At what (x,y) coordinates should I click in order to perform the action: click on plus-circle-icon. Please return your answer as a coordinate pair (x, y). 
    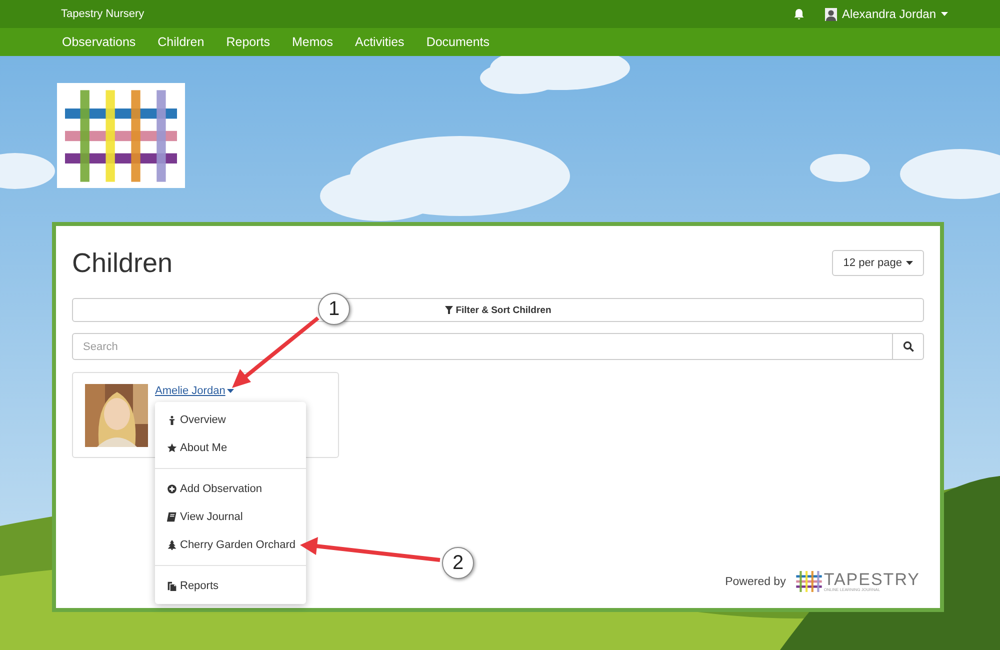
    Looking at the image, I should click on (172, 489).